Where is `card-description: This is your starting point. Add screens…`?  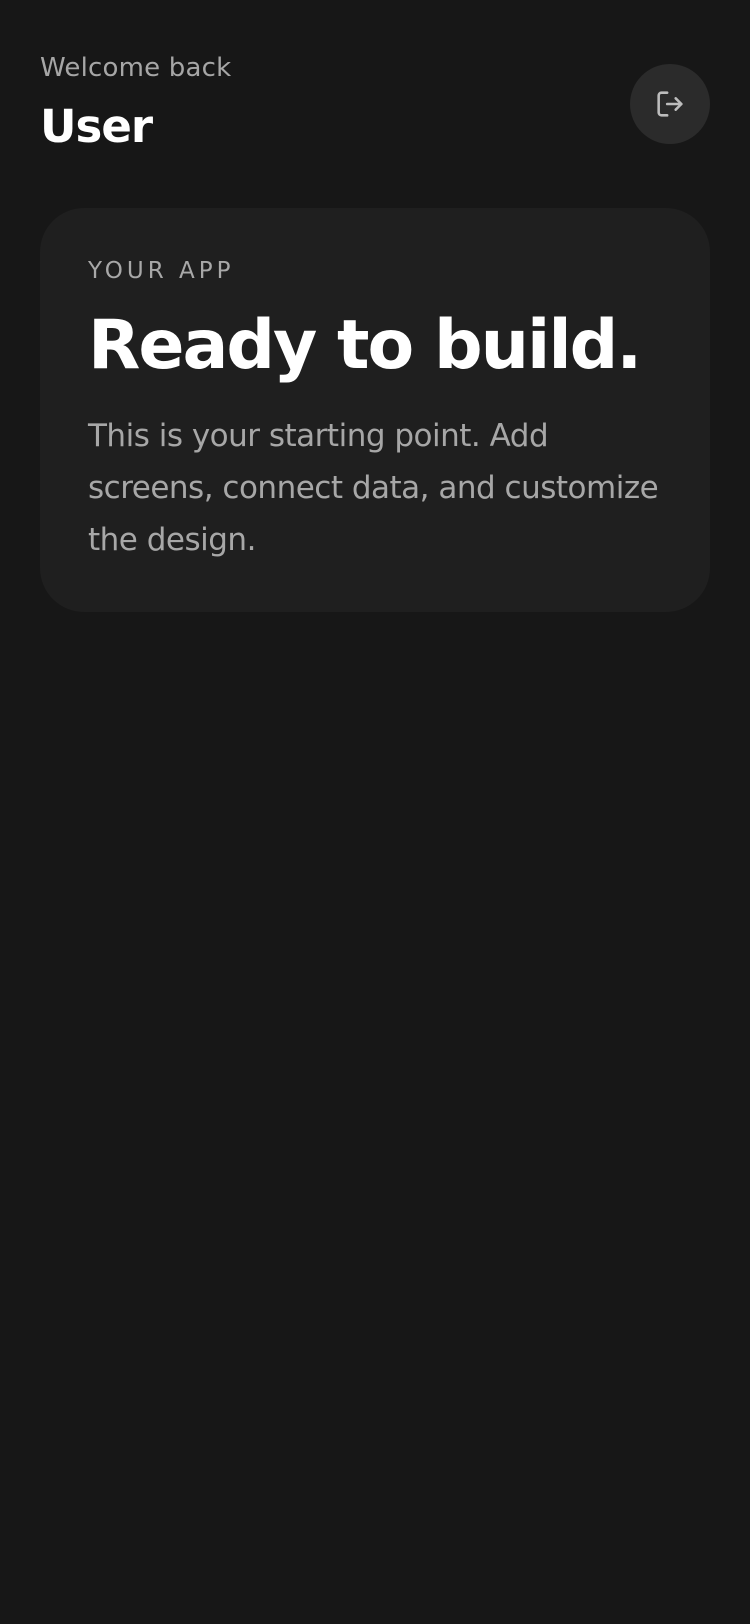 card-description: This is your starting point. Add screens… is located at coordinates (373, 488).